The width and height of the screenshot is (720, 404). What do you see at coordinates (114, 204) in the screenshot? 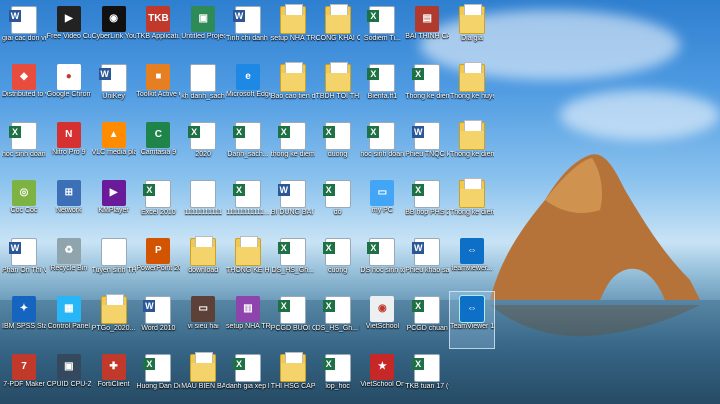
I see `desktop-icon: ▶ KMPlayer` at bounding box center [114, 204].